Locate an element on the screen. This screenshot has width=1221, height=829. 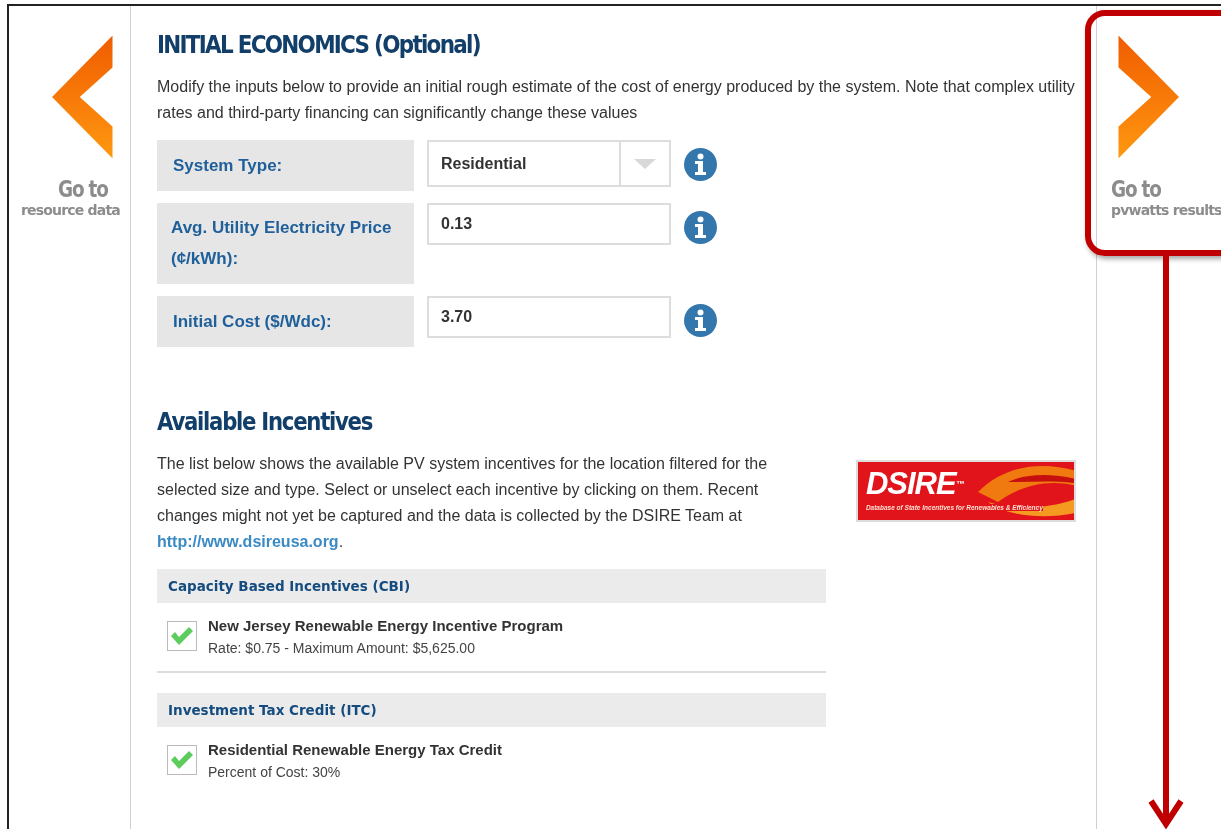
field-label: Initial Cost ($/Wdc): is located at coordinates (285, 321).